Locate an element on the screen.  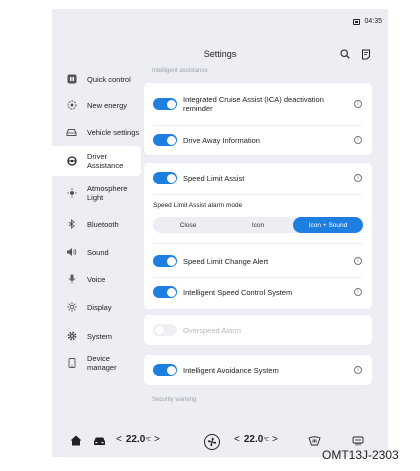
setting-row-speed-limit-change: Speed Limit Change Alert i is located at coordinates (258, 263).